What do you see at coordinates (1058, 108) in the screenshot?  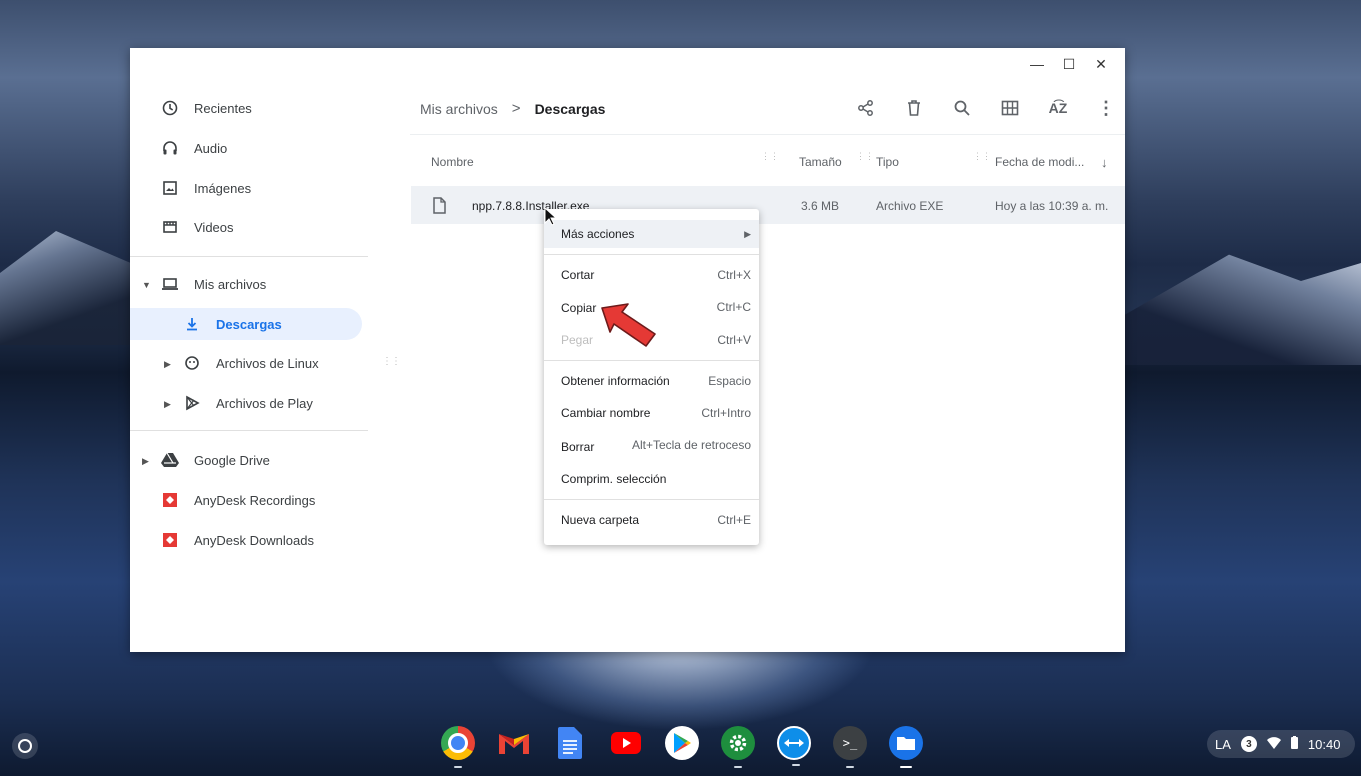 I see `sort-az-icon: A͡Z` at bounding box center [1058, 108].